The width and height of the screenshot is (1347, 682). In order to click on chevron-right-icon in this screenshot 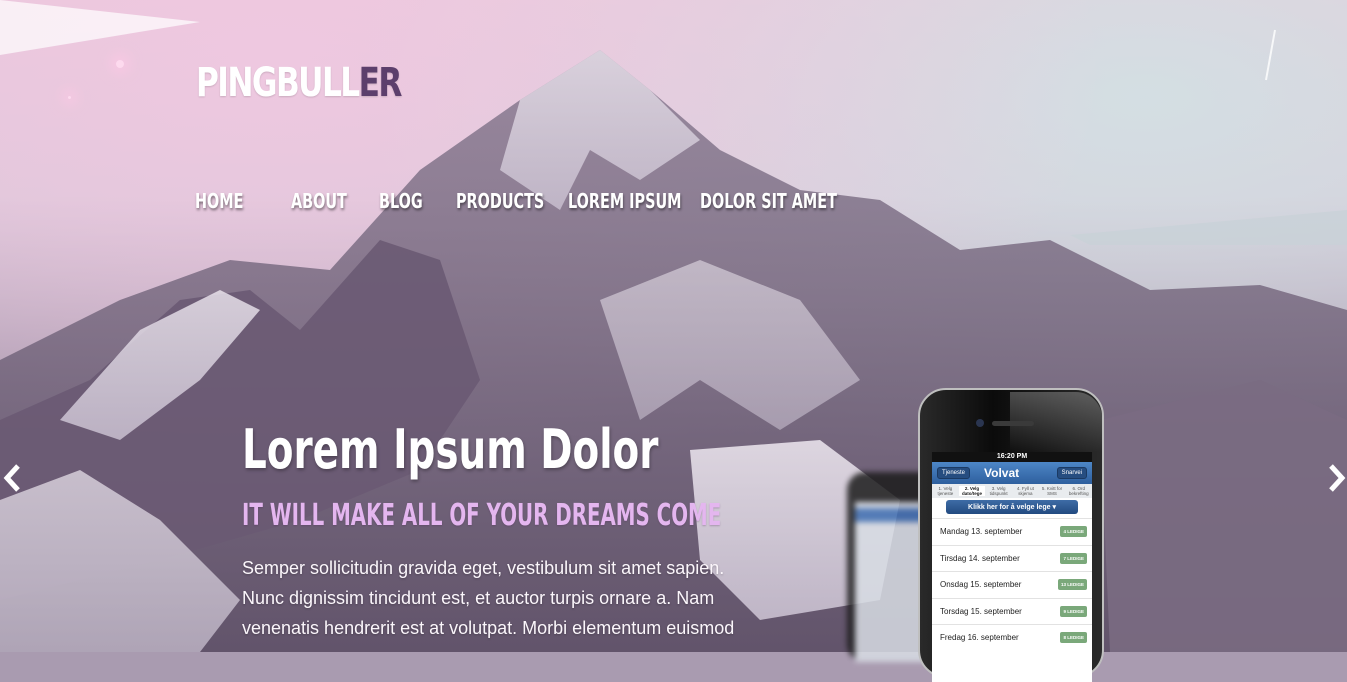, I will do `click(1337, 478)`.